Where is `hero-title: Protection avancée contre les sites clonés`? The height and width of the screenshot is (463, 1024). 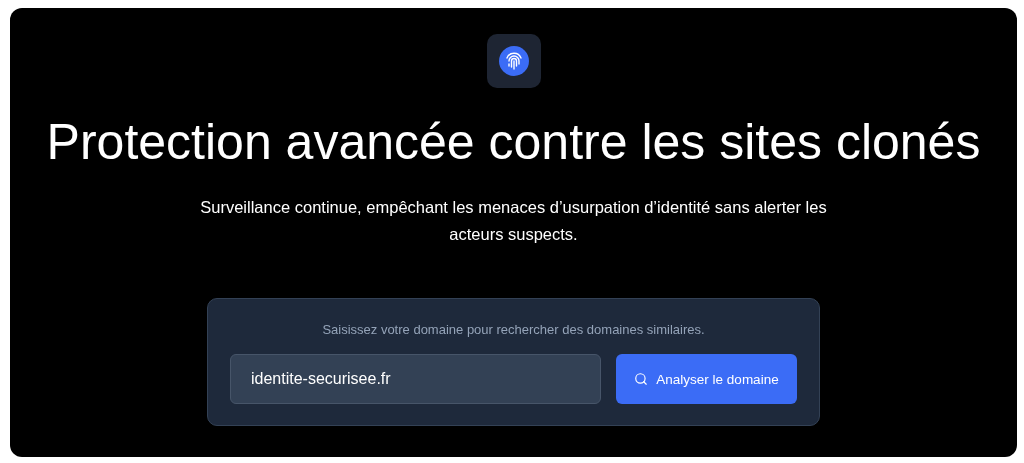 hero-title: Protection avancée contre les sites clonés is located at coordinates (513, 142).